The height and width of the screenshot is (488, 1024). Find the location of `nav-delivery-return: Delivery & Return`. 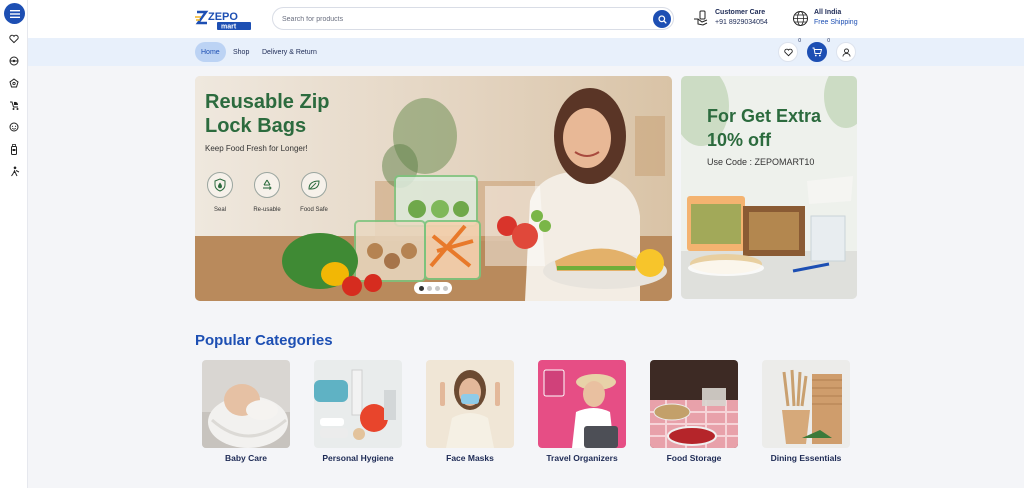

nav-delivery-return: Delivery & Return is located at coordinates (289, 52).